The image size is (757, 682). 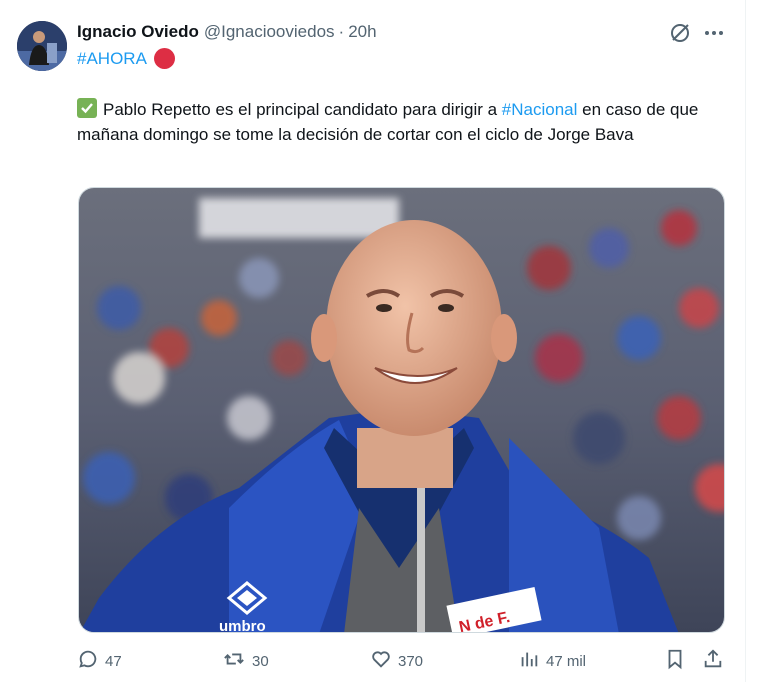 What do you see at coordinates (566, 661) in the screenshot?
I see `views-count: 47 mil` at bounding box center [566, 661].